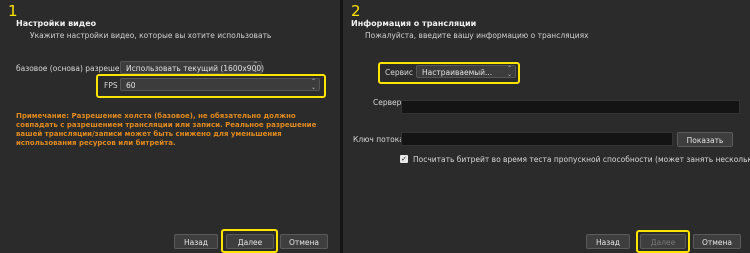 The height and width of the screenshot is (253, 750). I want to click on stream-key-label: Ключ потока, so click(378, 139).